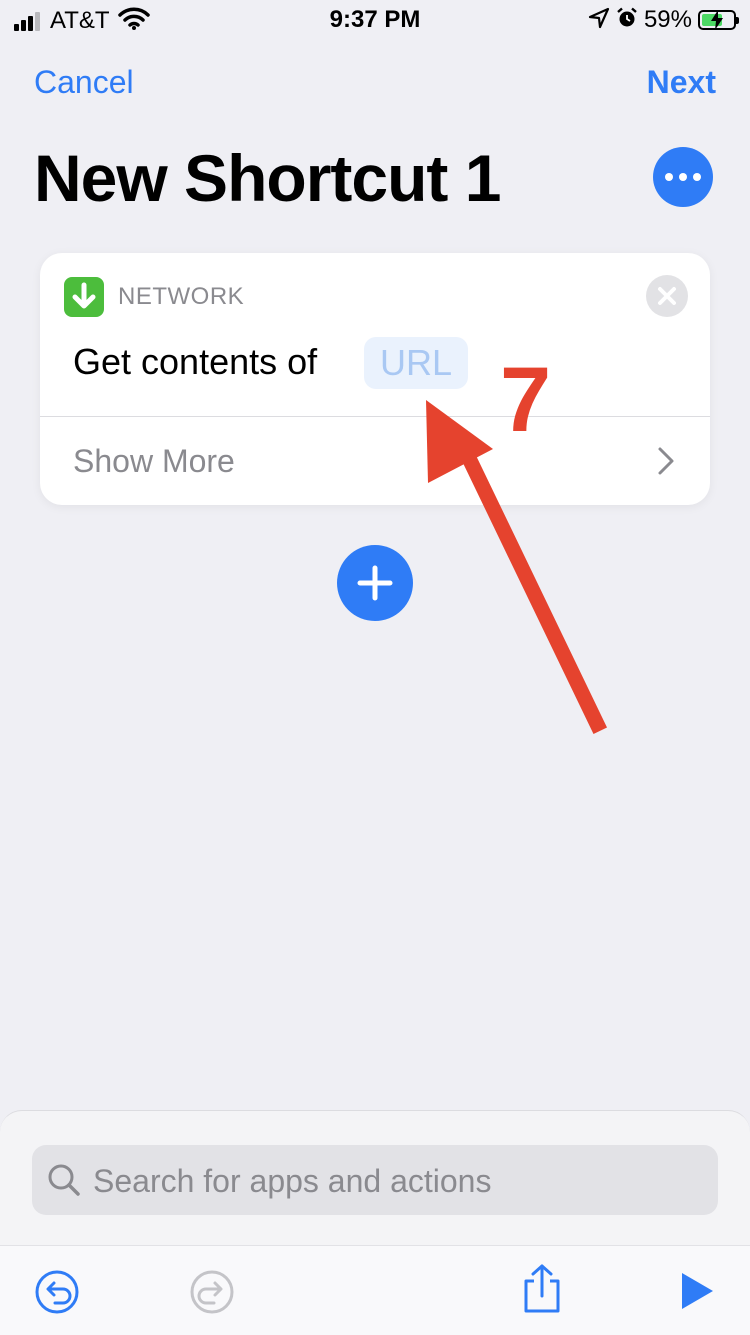 Image resolution: width=750 pixels, height=1335 pixels. I want to click on status-bar: AT&T 9:37 PM 59%, so click(375, 20).